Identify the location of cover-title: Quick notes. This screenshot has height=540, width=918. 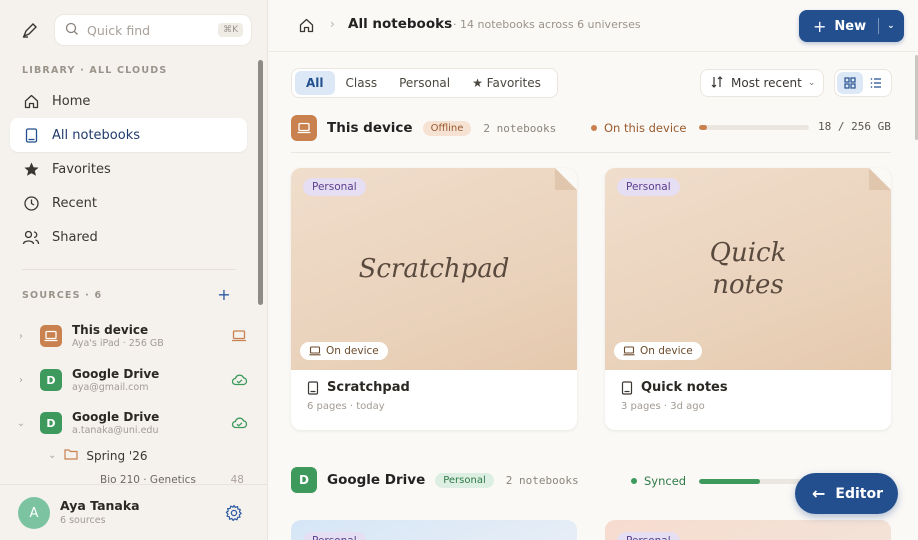
(748, 269).